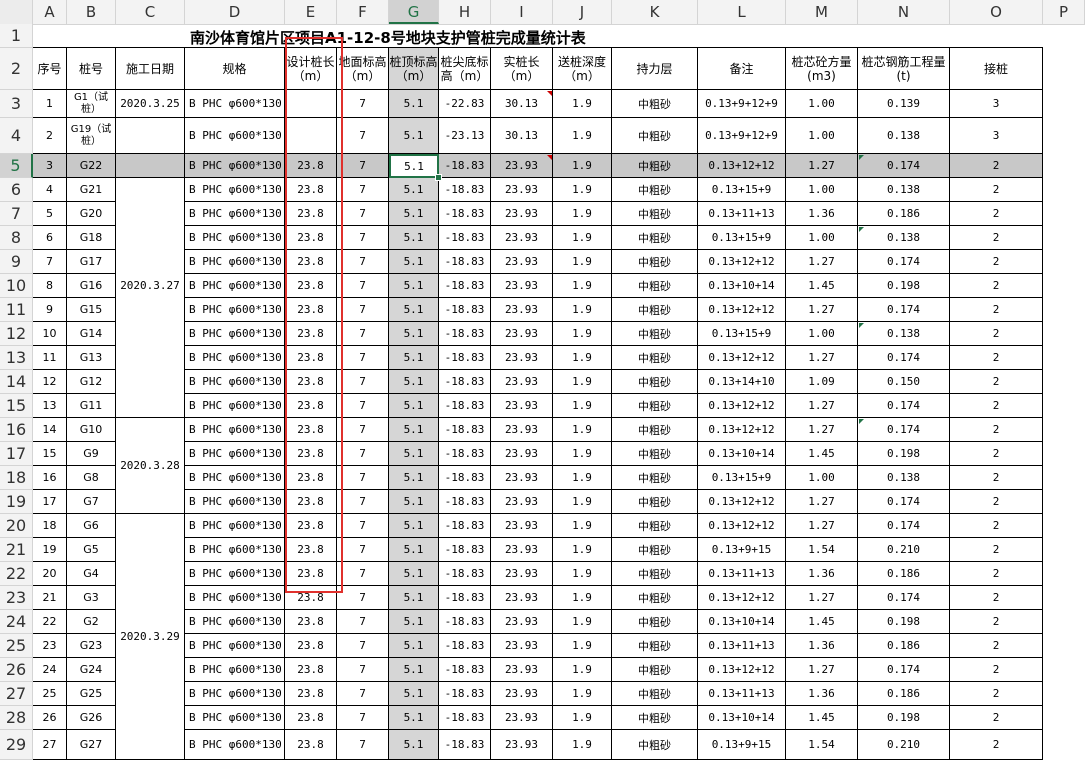  I want to click on row-header-26: 26, so click(16, 670).